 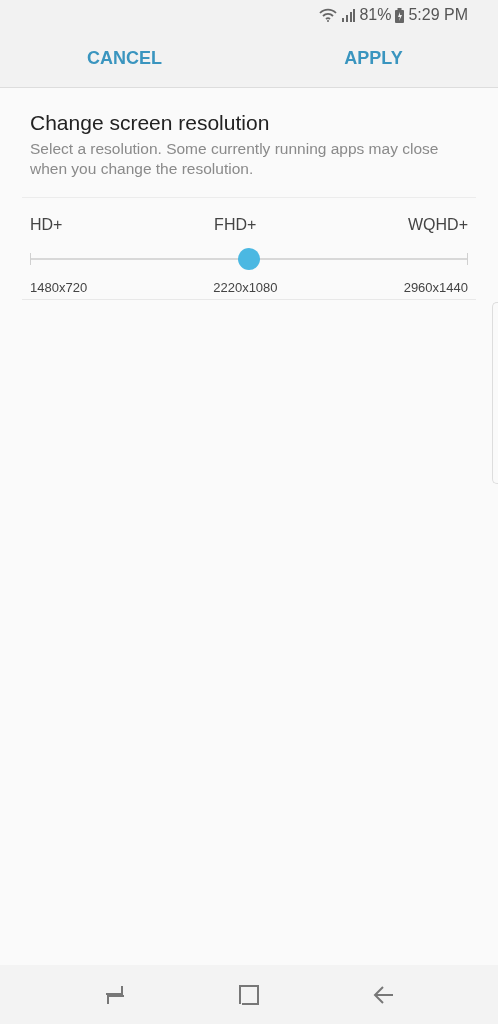 I want to click on resolution-label: WQHD+, so click(x=438, y=225).